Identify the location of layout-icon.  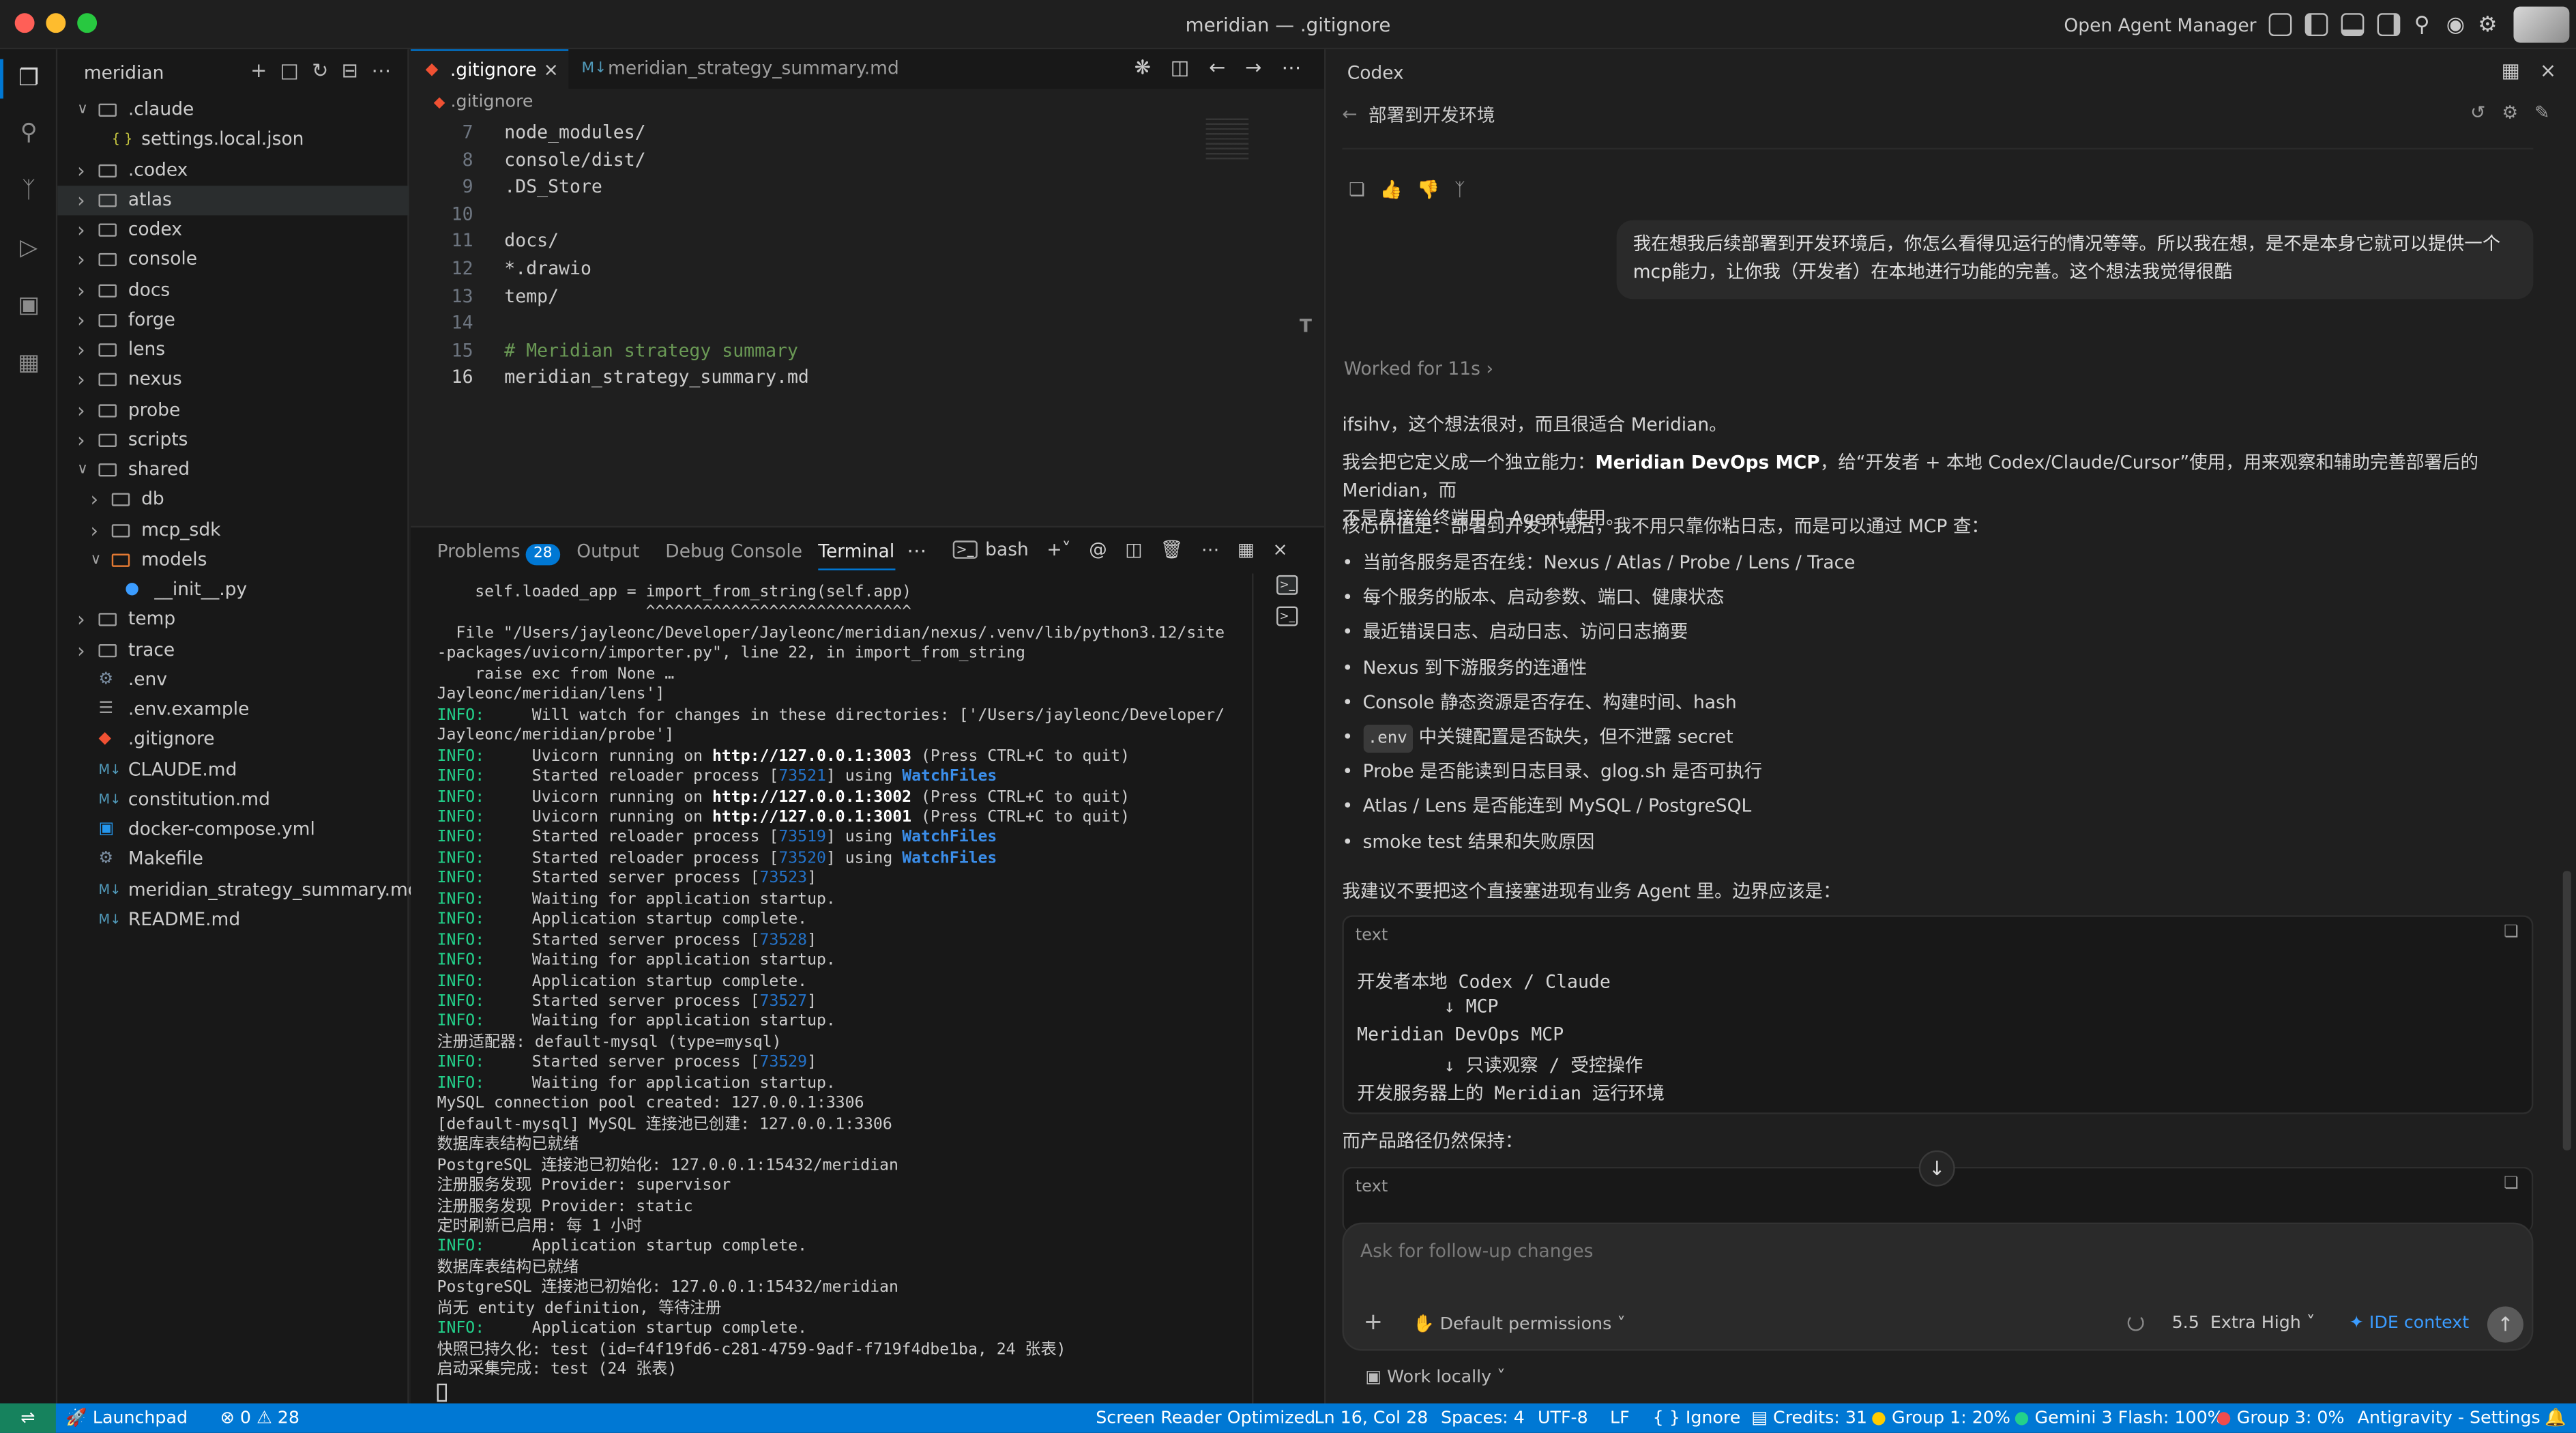
(2281, 24).